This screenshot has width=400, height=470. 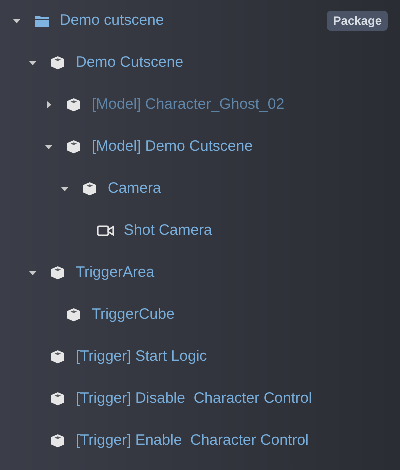 I want to click on folder-icon, so click(x=42, y=21).